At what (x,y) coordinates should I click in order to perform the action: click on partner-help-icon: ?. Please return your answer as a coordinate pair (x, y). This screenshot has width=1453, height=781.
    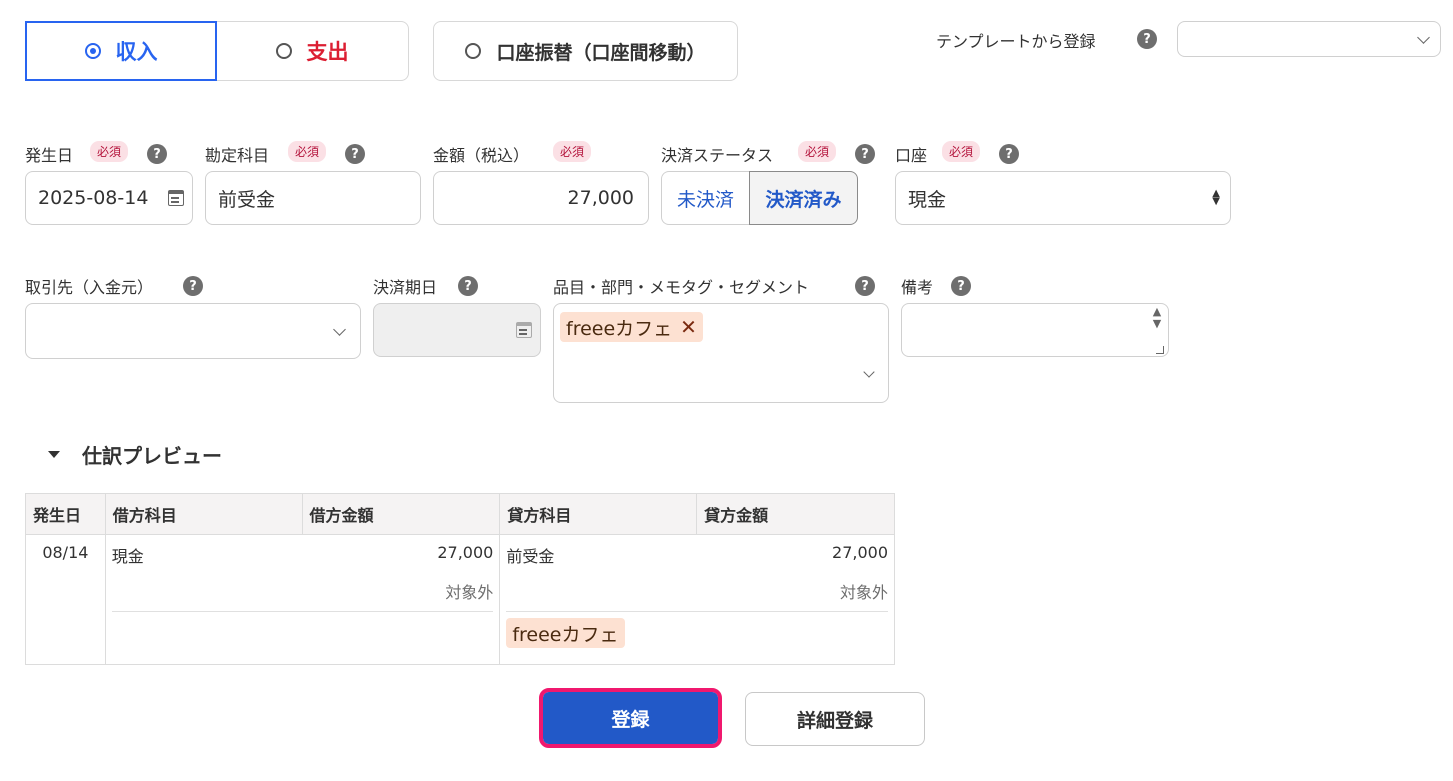
    Looking at the image, I should click on (193, 286).